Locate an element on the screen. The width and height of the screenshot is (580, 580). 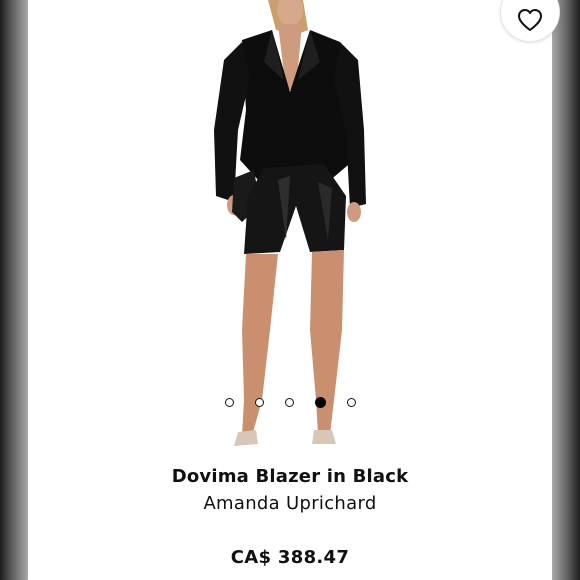
left-frame is located at coordinates (14, 290).